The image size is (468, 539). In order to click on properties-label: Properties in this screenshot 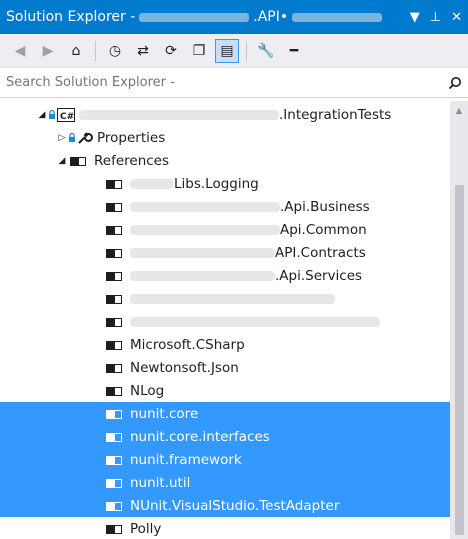, I will do `click(131, 137)`.